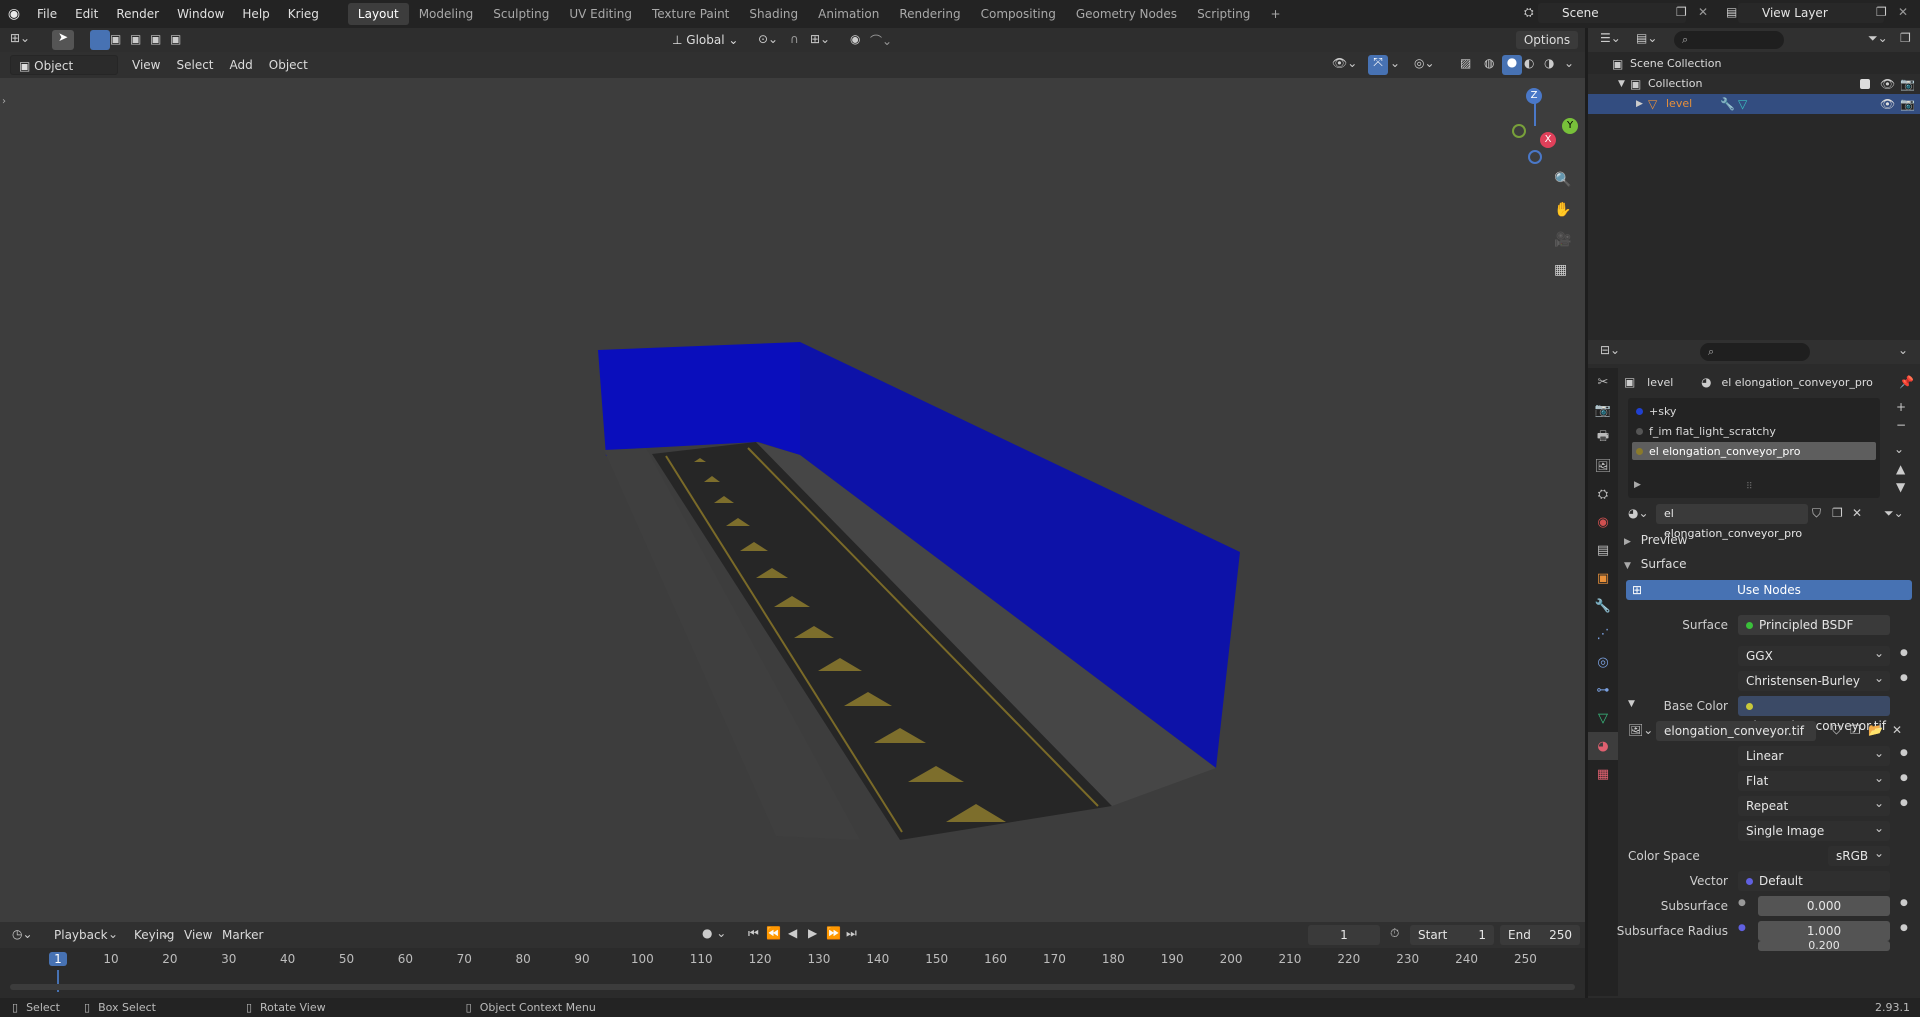 Image resolution: width=1920 pixels, height=1017 pixels. Describe the element at coordinates (1903, 350) in the screenshot. I see `properties-options-icon: ⌄` at that location.